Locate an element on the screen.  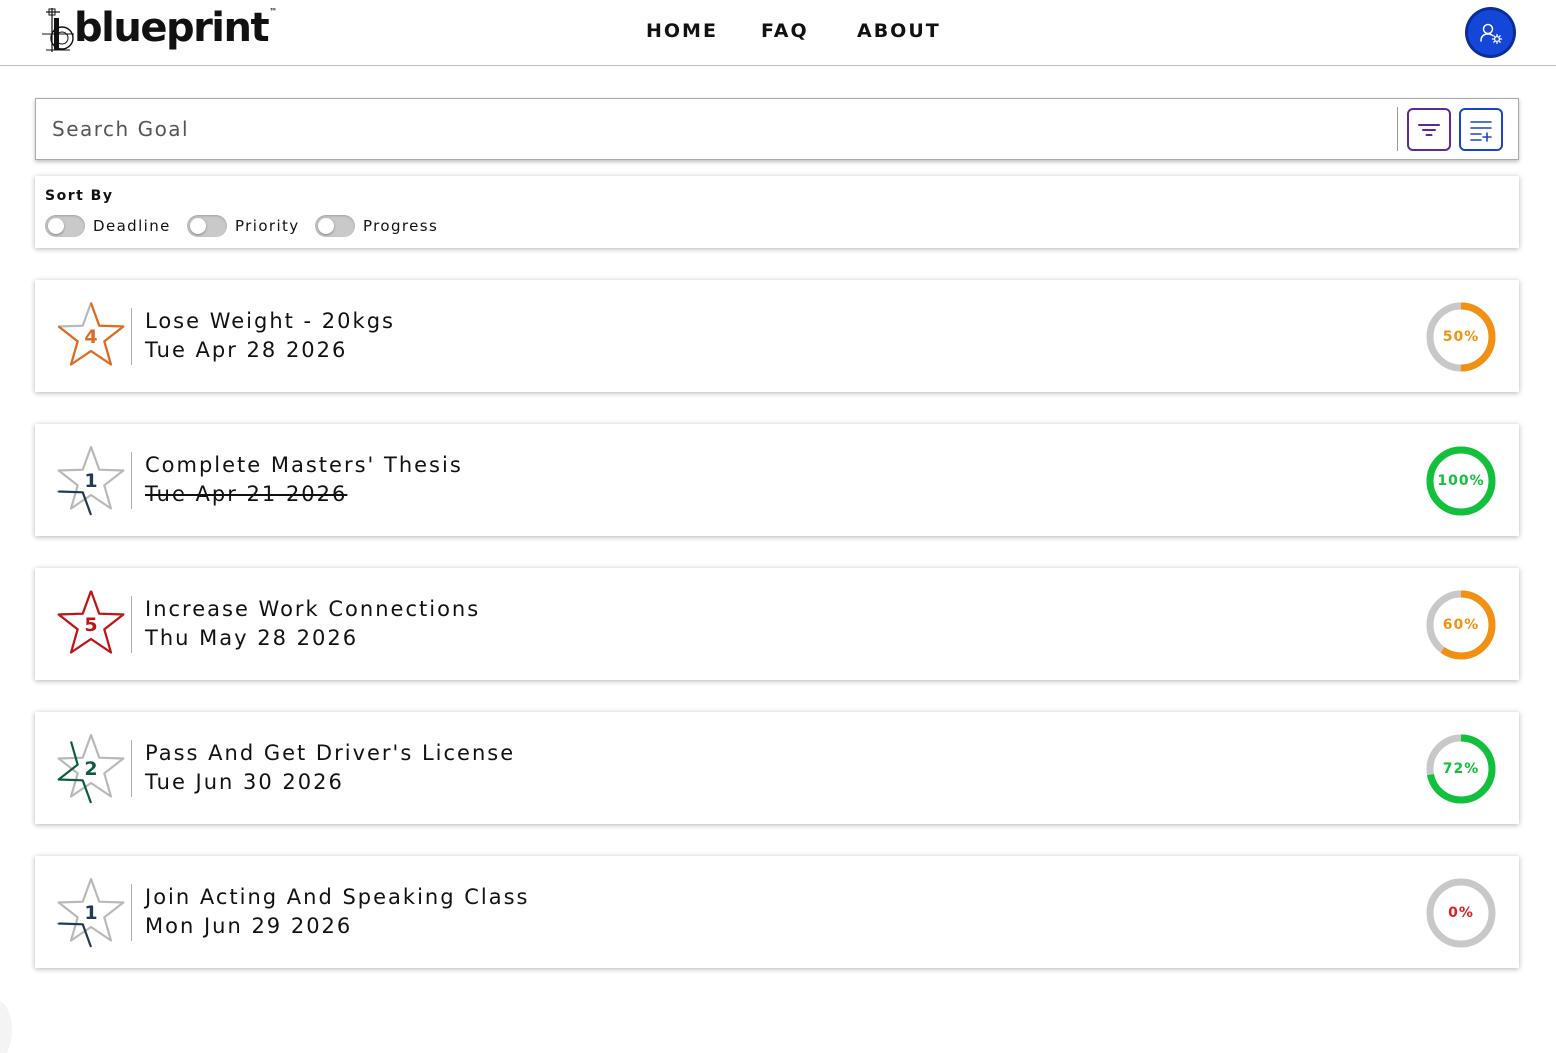
navbar: blueprint™ HOME FAQ ABOUT is located at coordinates (778, 33).